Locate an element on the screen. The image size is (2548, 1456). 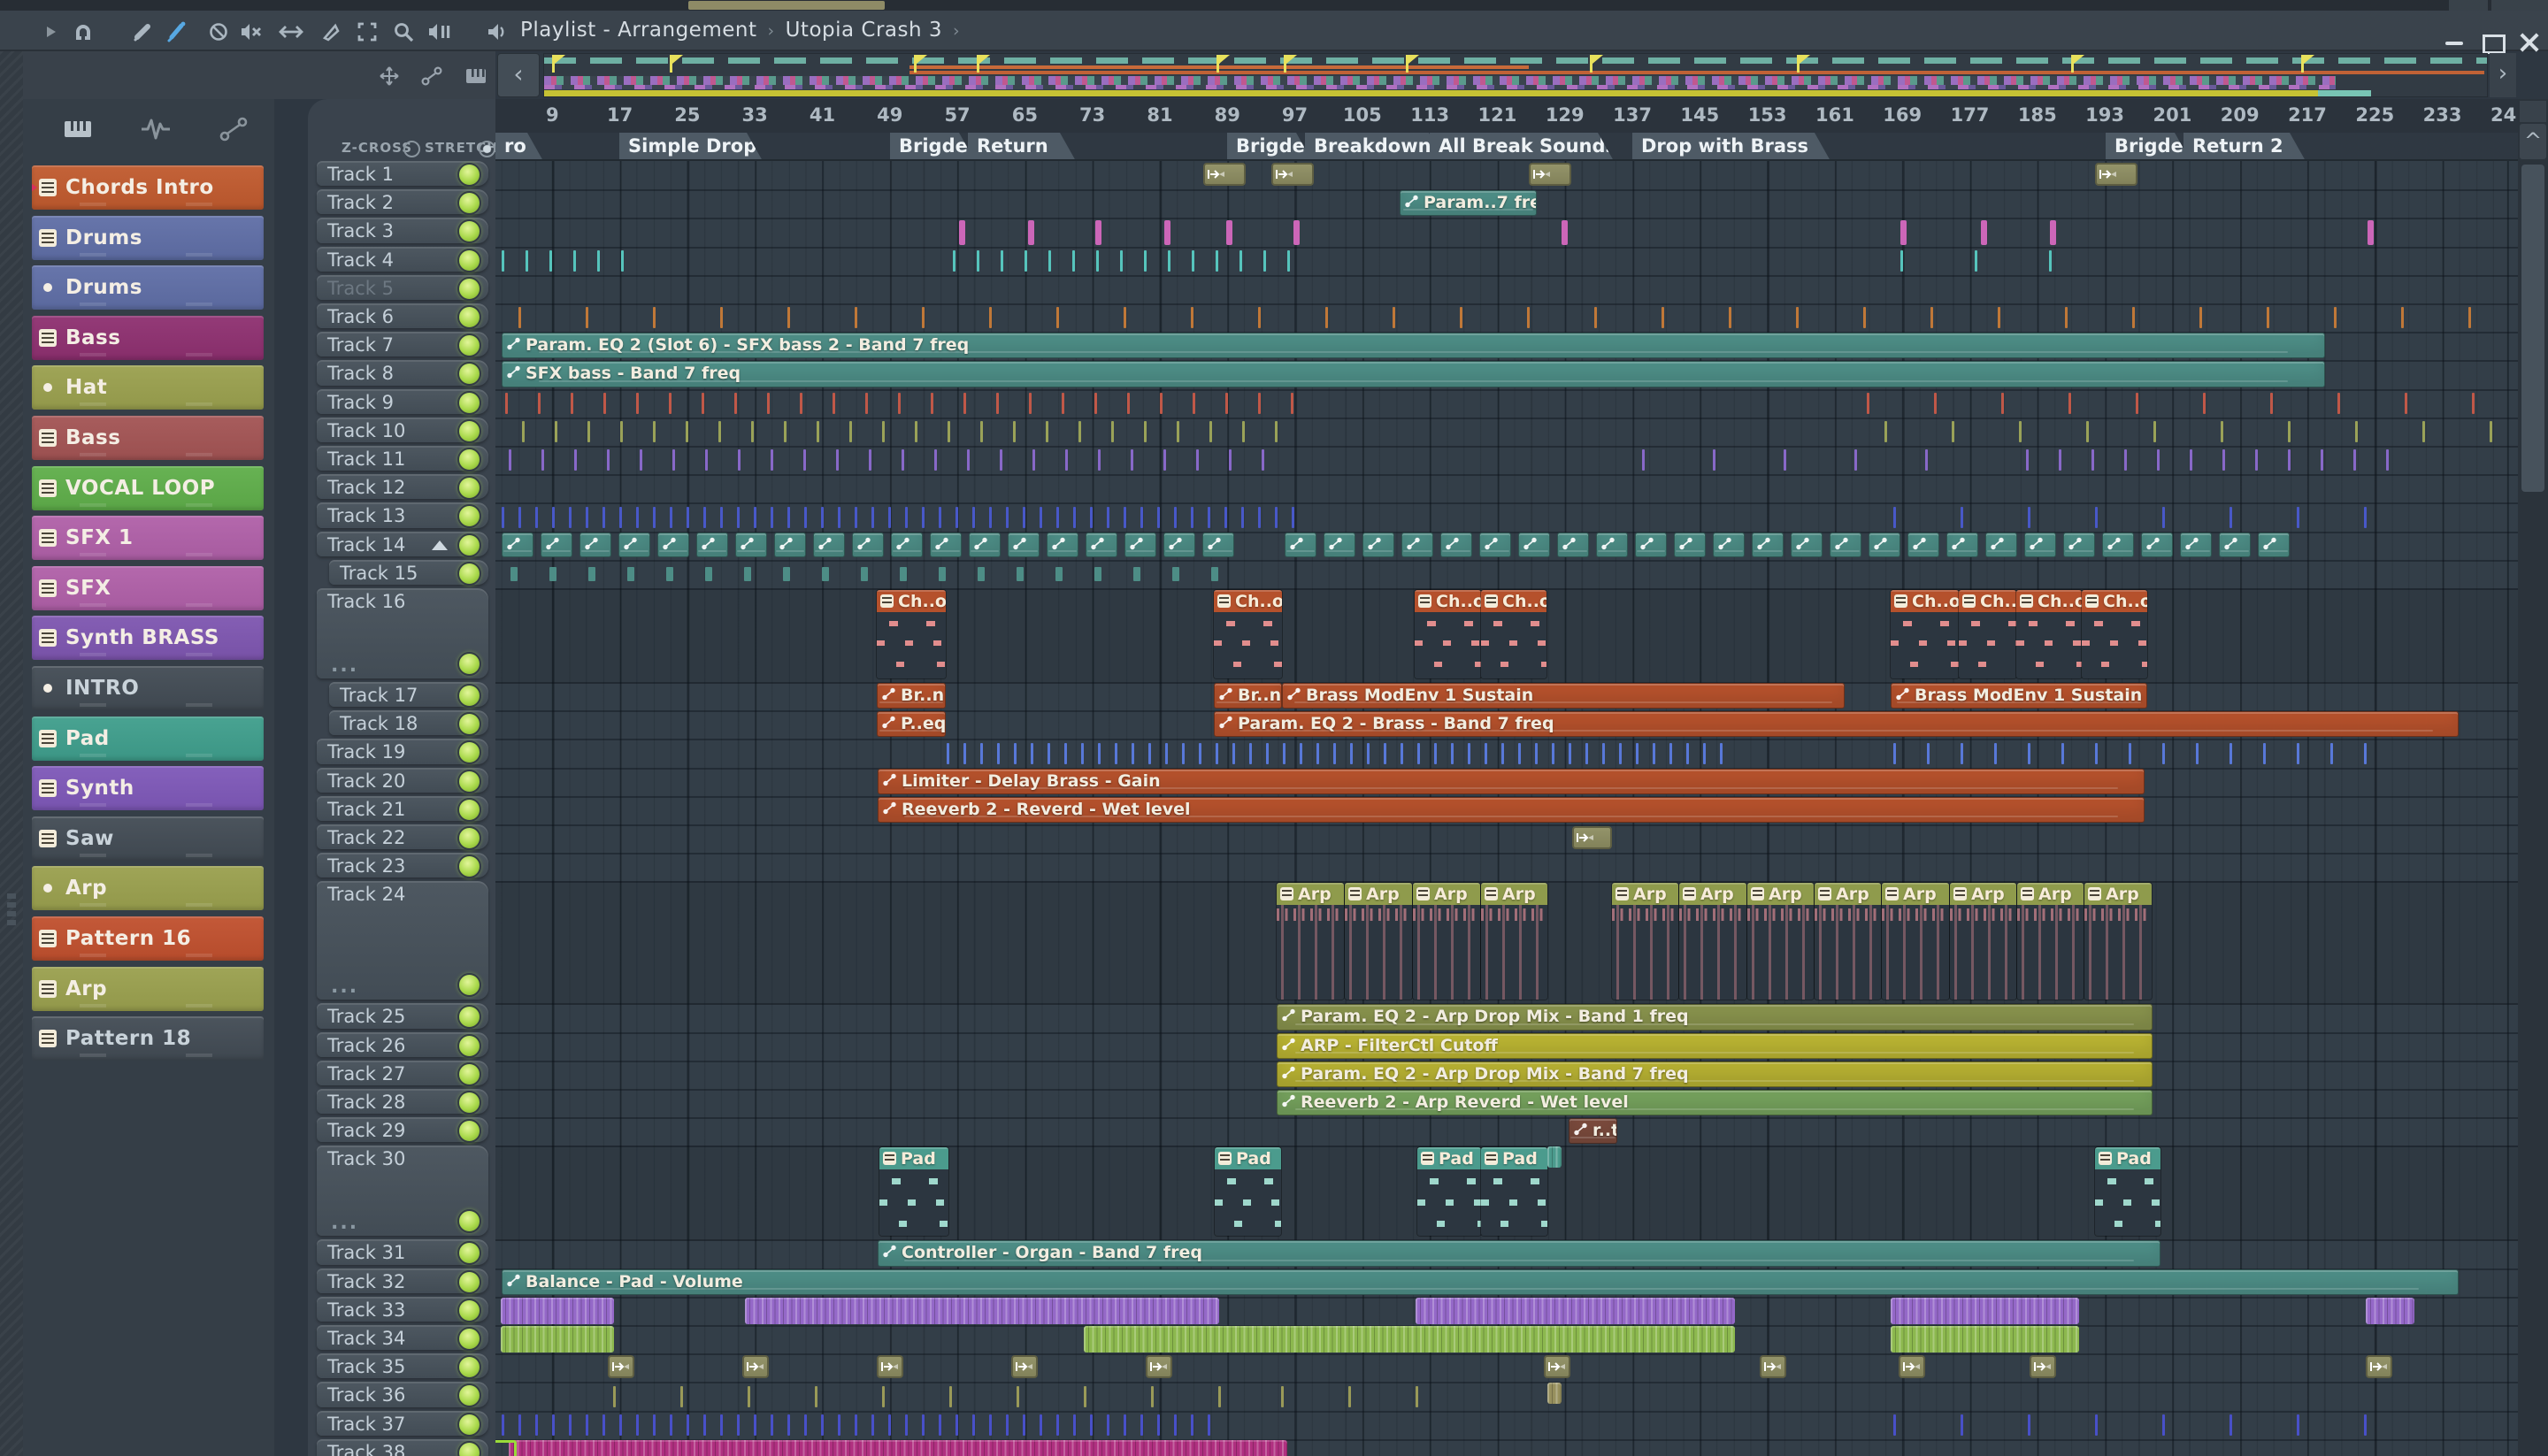
track-header-1: Track 1 is located at coordinates (402, 174).